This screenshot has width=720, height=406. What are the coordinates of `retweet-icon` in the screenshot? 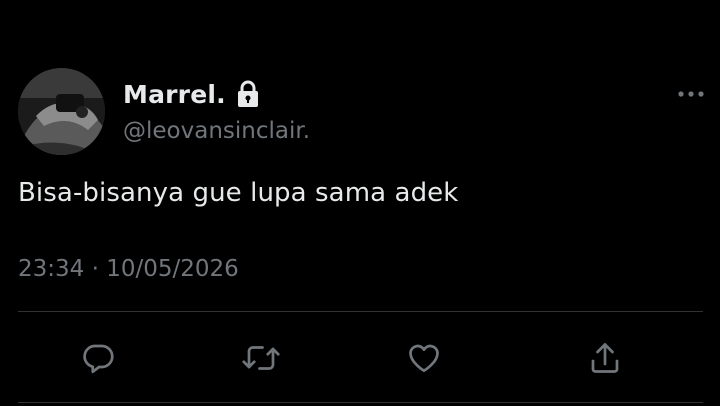 It's located at (261, 358).